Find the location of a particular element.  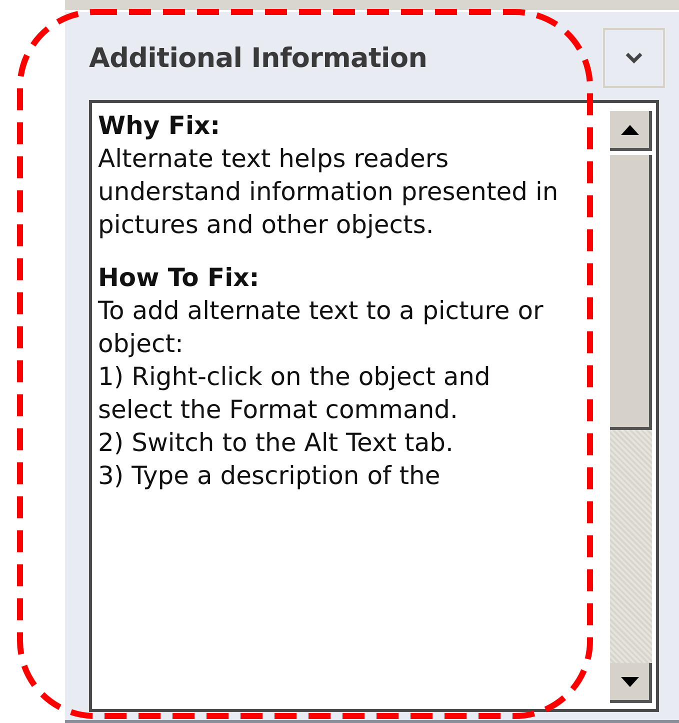

instruction-text: 3) Type a description of the is located at coordinates (270, 476).